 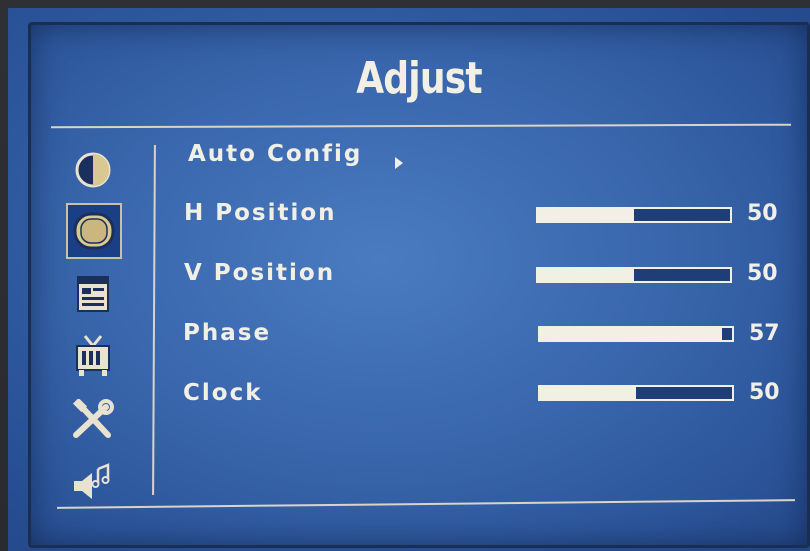 I want to click on menu-item-h-position: H Position, so click(x=260, y=213).